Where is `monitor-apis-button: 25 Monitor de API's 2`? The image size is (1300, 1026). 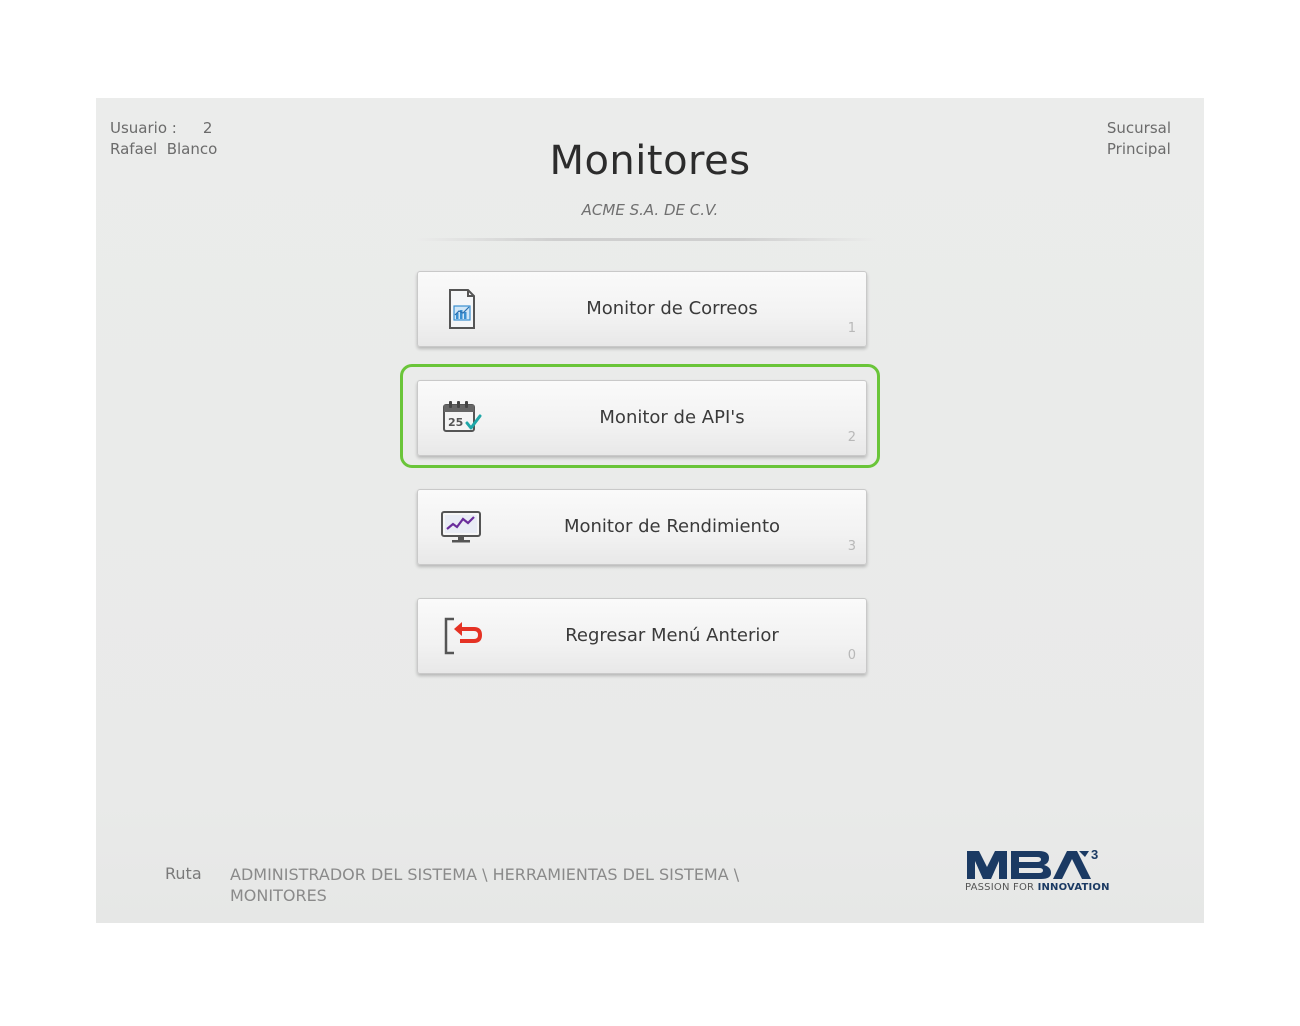 monitor-apis-button: 25 Monitor de API's 2 is located at coordinates (642, 418).